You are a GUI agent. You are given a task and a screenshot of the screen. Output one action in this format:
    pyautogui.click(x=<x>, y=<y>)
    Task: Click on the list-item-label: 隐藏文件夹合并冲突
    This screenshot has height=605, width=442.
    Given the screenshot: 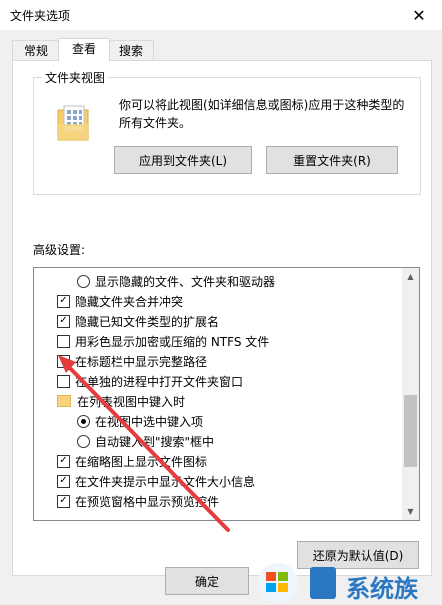 What is the action you would take?
    pyautogui.click(x=129, y=301)
    